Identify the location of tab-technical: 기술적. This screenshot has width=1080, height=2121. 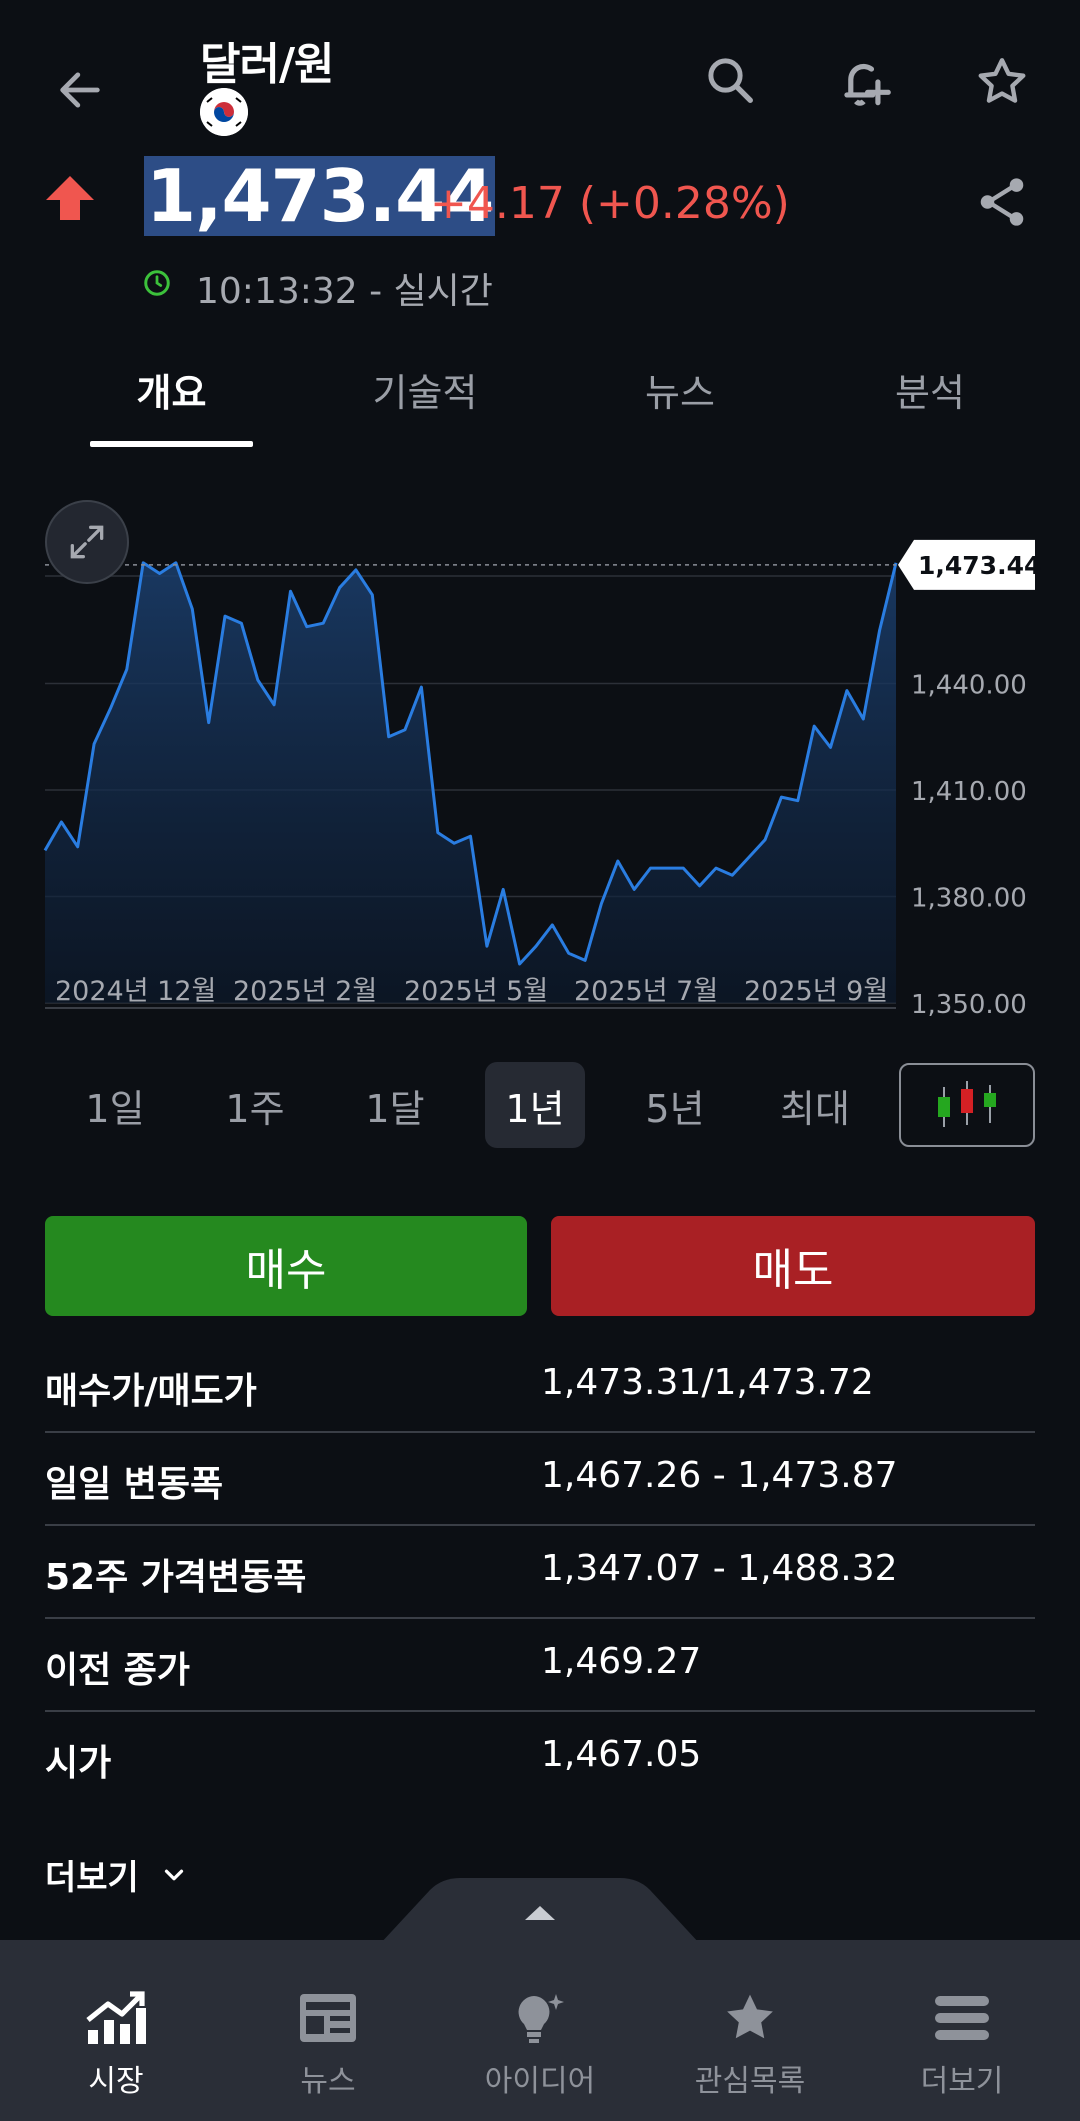
(425, 389).